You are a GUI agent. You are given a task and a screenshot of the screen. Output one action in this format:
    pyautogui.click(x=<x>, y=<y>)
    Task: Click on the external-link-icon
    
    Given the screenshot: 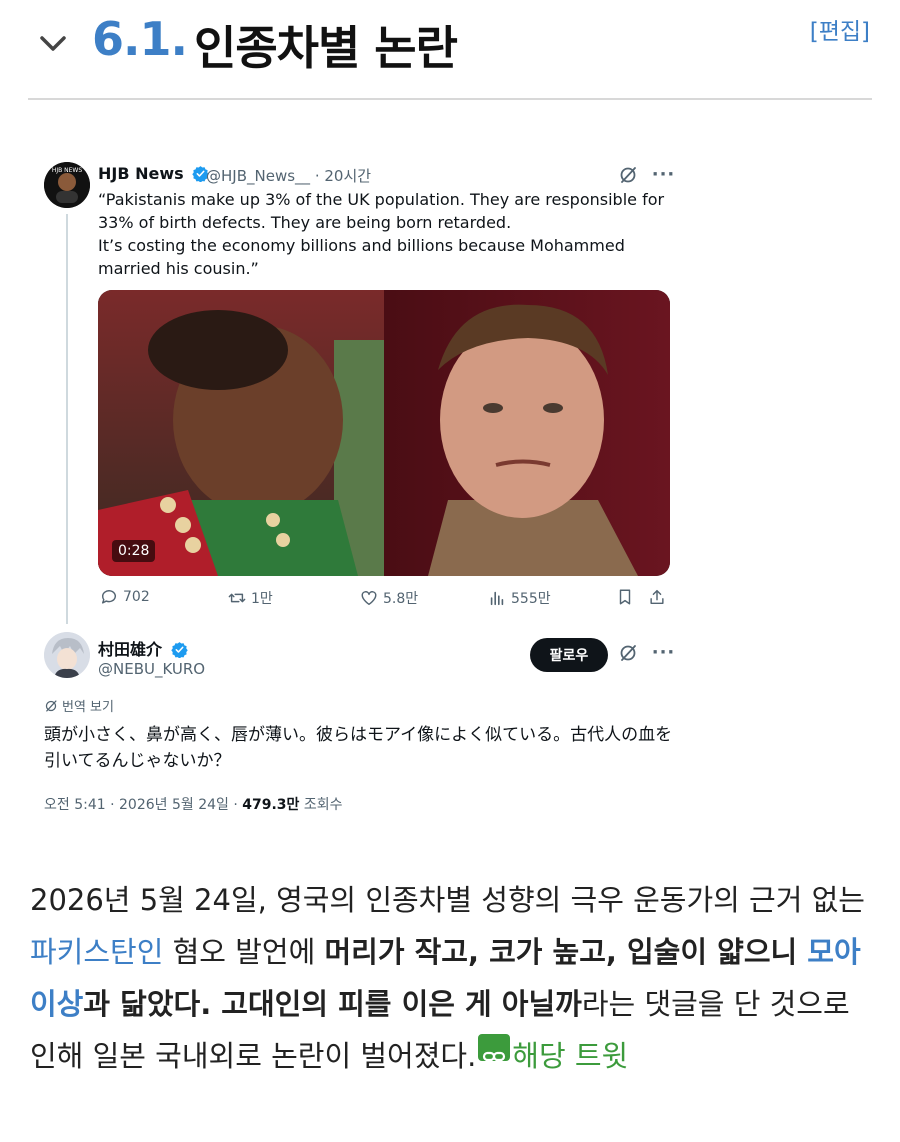 What is the action you would take?
    pyautogui.click(x=494, y=1048)
    